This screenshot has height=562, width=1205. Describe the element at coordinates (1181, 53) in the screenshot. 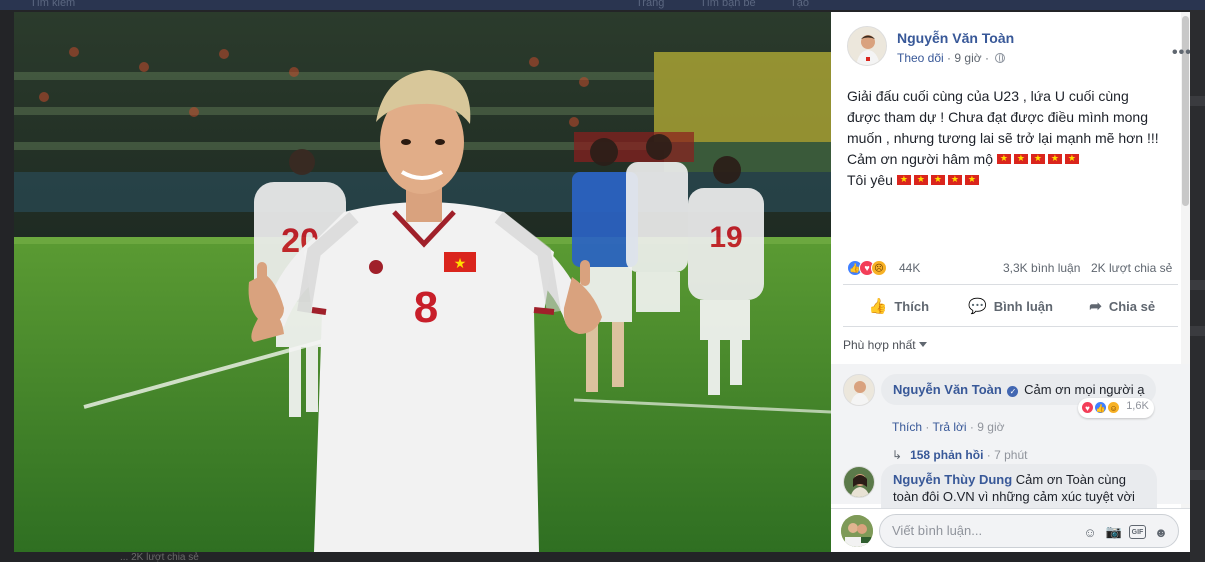

I see `more-options-icon: •••` at that location.